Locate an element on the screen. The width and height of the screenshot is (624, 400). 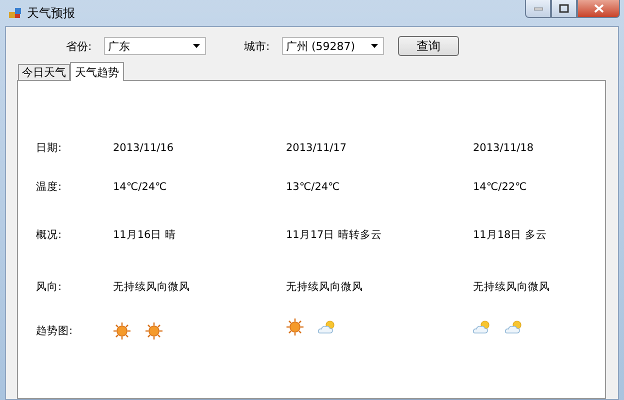
row-label: 趋势图: is located at coordinates (55, 331).